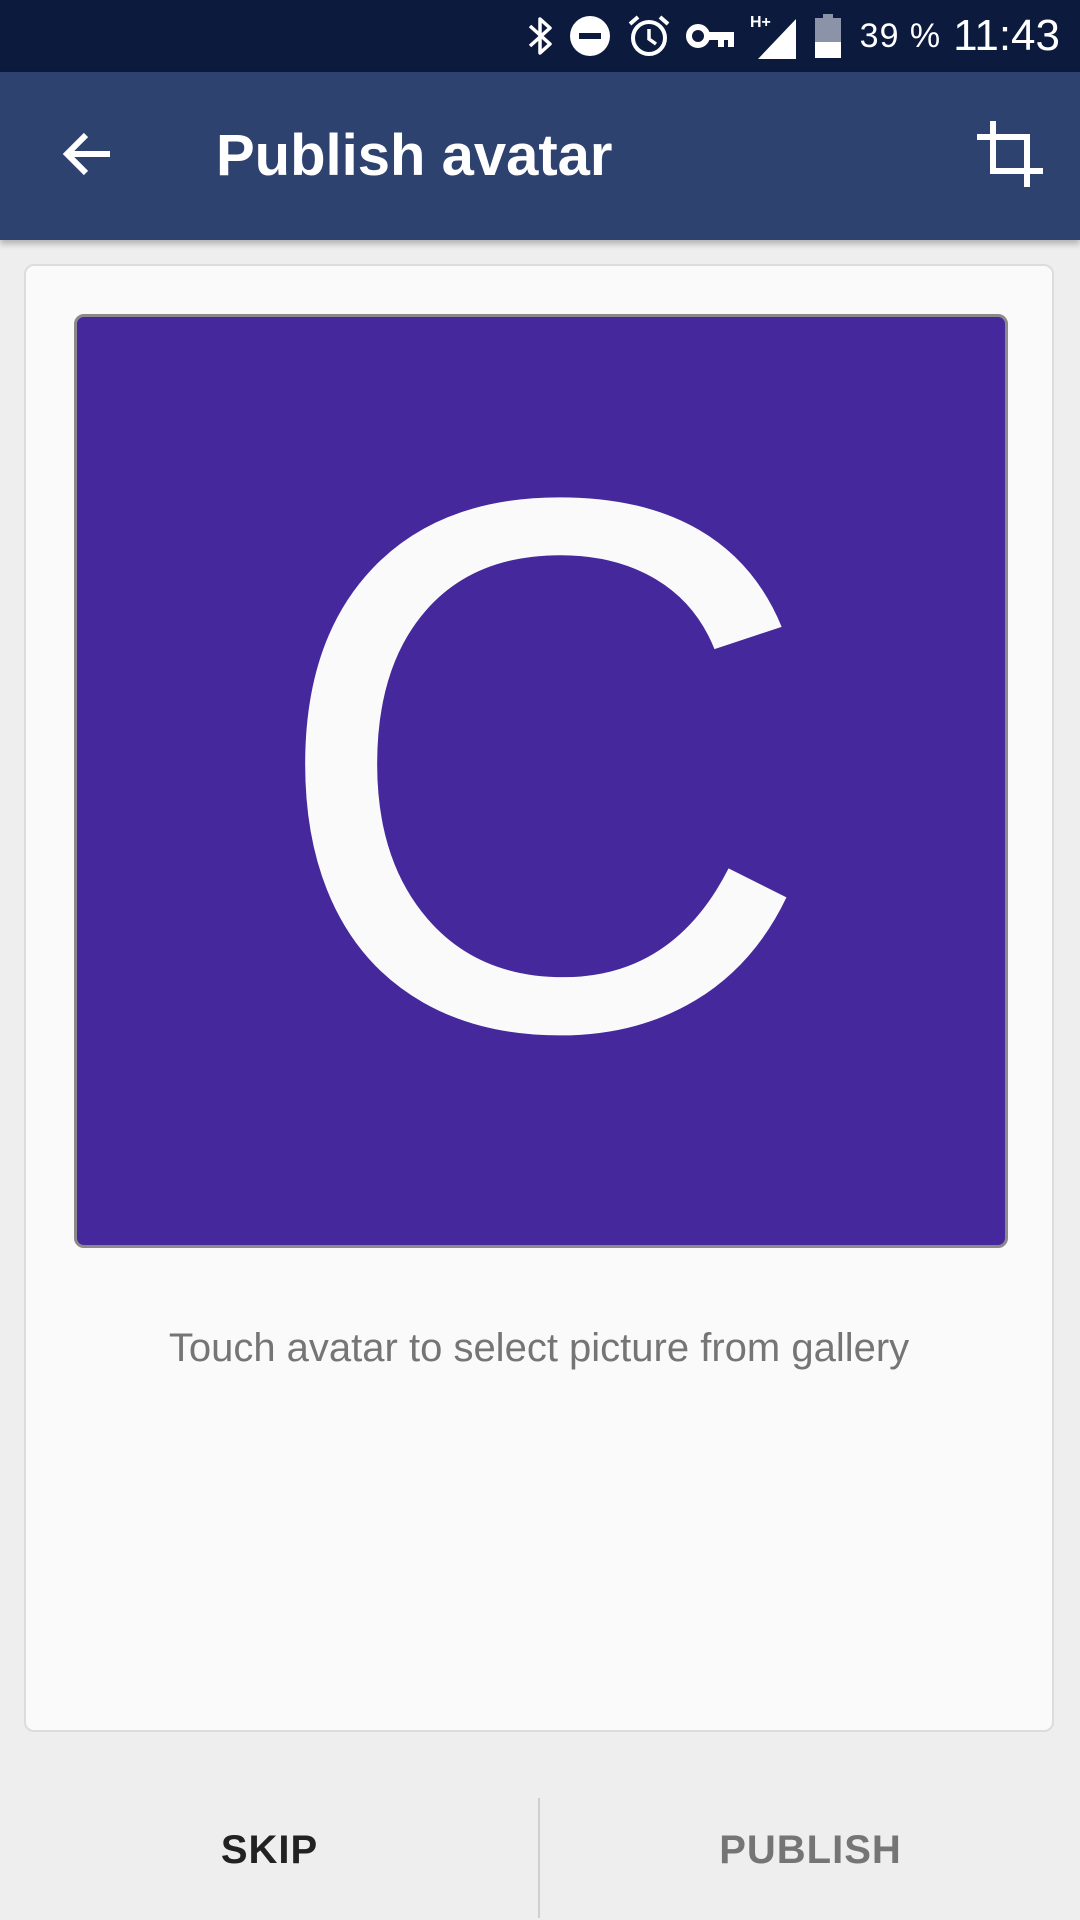 The image size is (1080, 1920). What do you see at coordinates (828, 36) in the screenshot?
I see `battery-icon` at bounding box center [828, 36].